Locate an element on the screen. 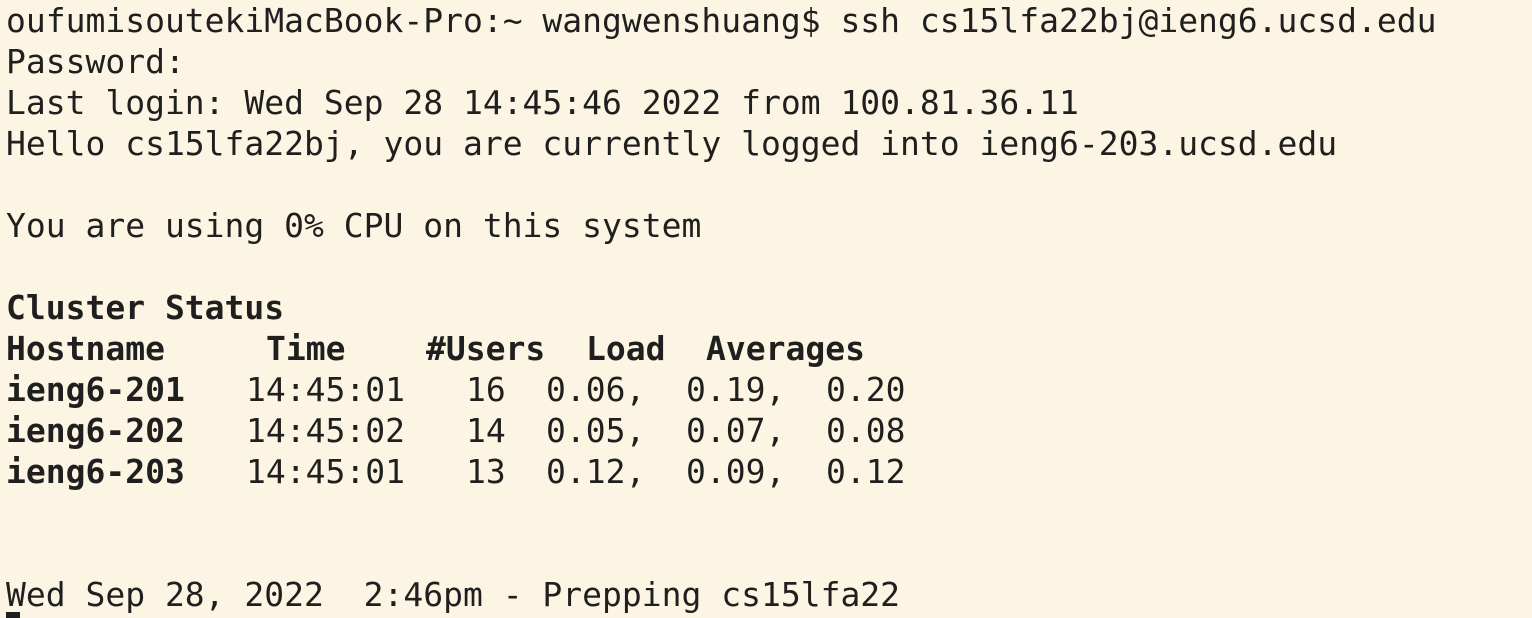  row-load-1: 0.05, is located at coordinates (596, 430).